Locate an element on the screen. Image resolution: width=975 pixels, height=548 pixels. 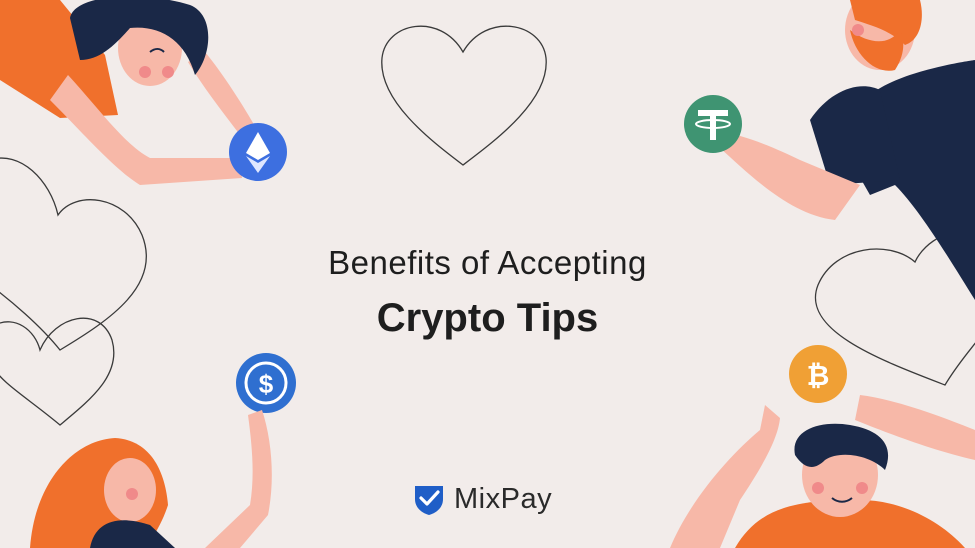
bitcoin-coin-icon: ₿ is located at coordinates (818, 374).